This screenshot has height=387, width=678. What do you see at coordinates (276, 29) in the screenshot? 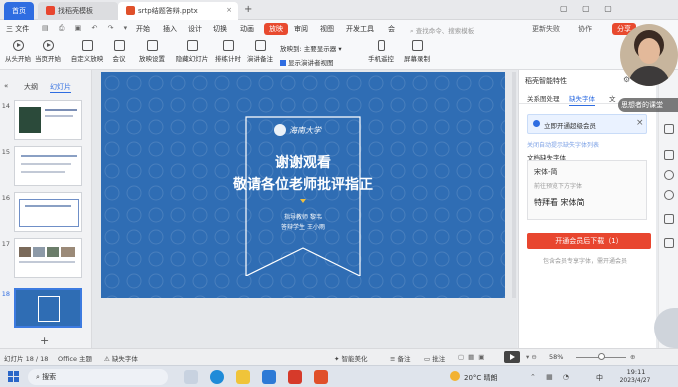
I see `menu-item-slideshow: 放映` at bounding box center [276, 29].